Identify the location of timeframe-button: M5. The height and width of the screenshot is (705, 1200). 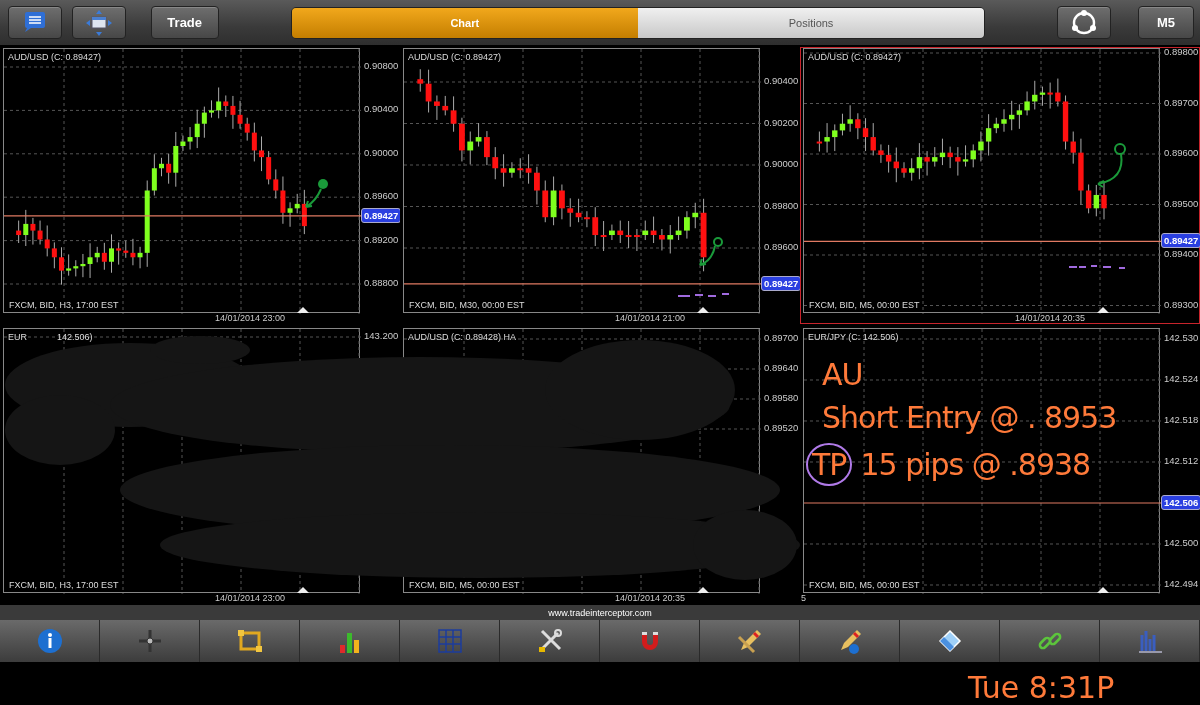
(1166, 22).